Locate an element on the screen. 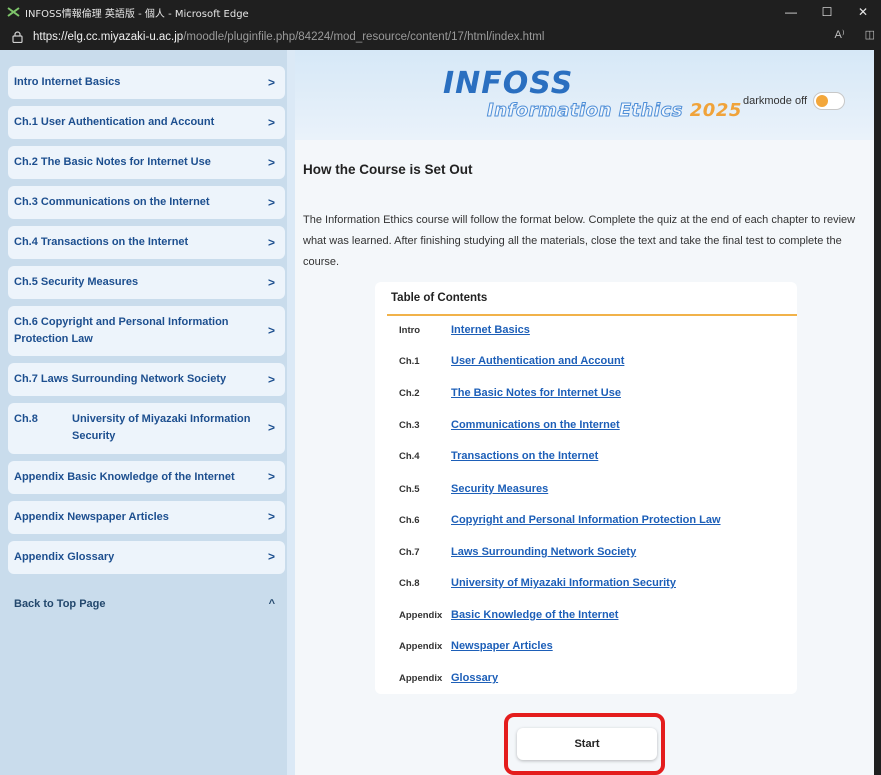 The height and width of the screenshot is (775, 881). chevron-up-icon: ^ is located at coordinates (271, 603).